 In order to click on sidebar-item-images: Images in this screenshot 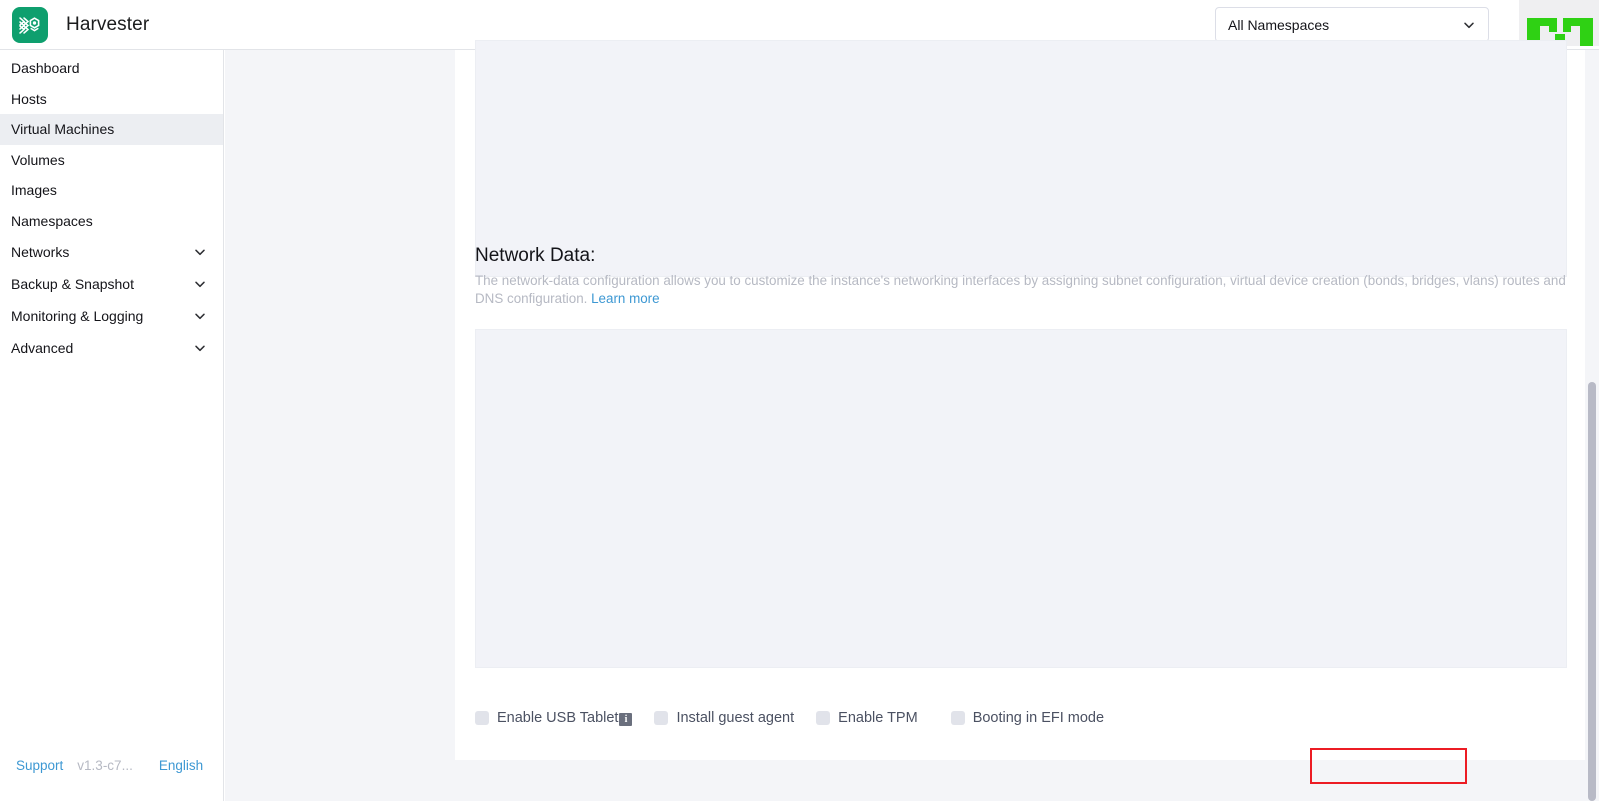, I will do `click(111, 190)`.